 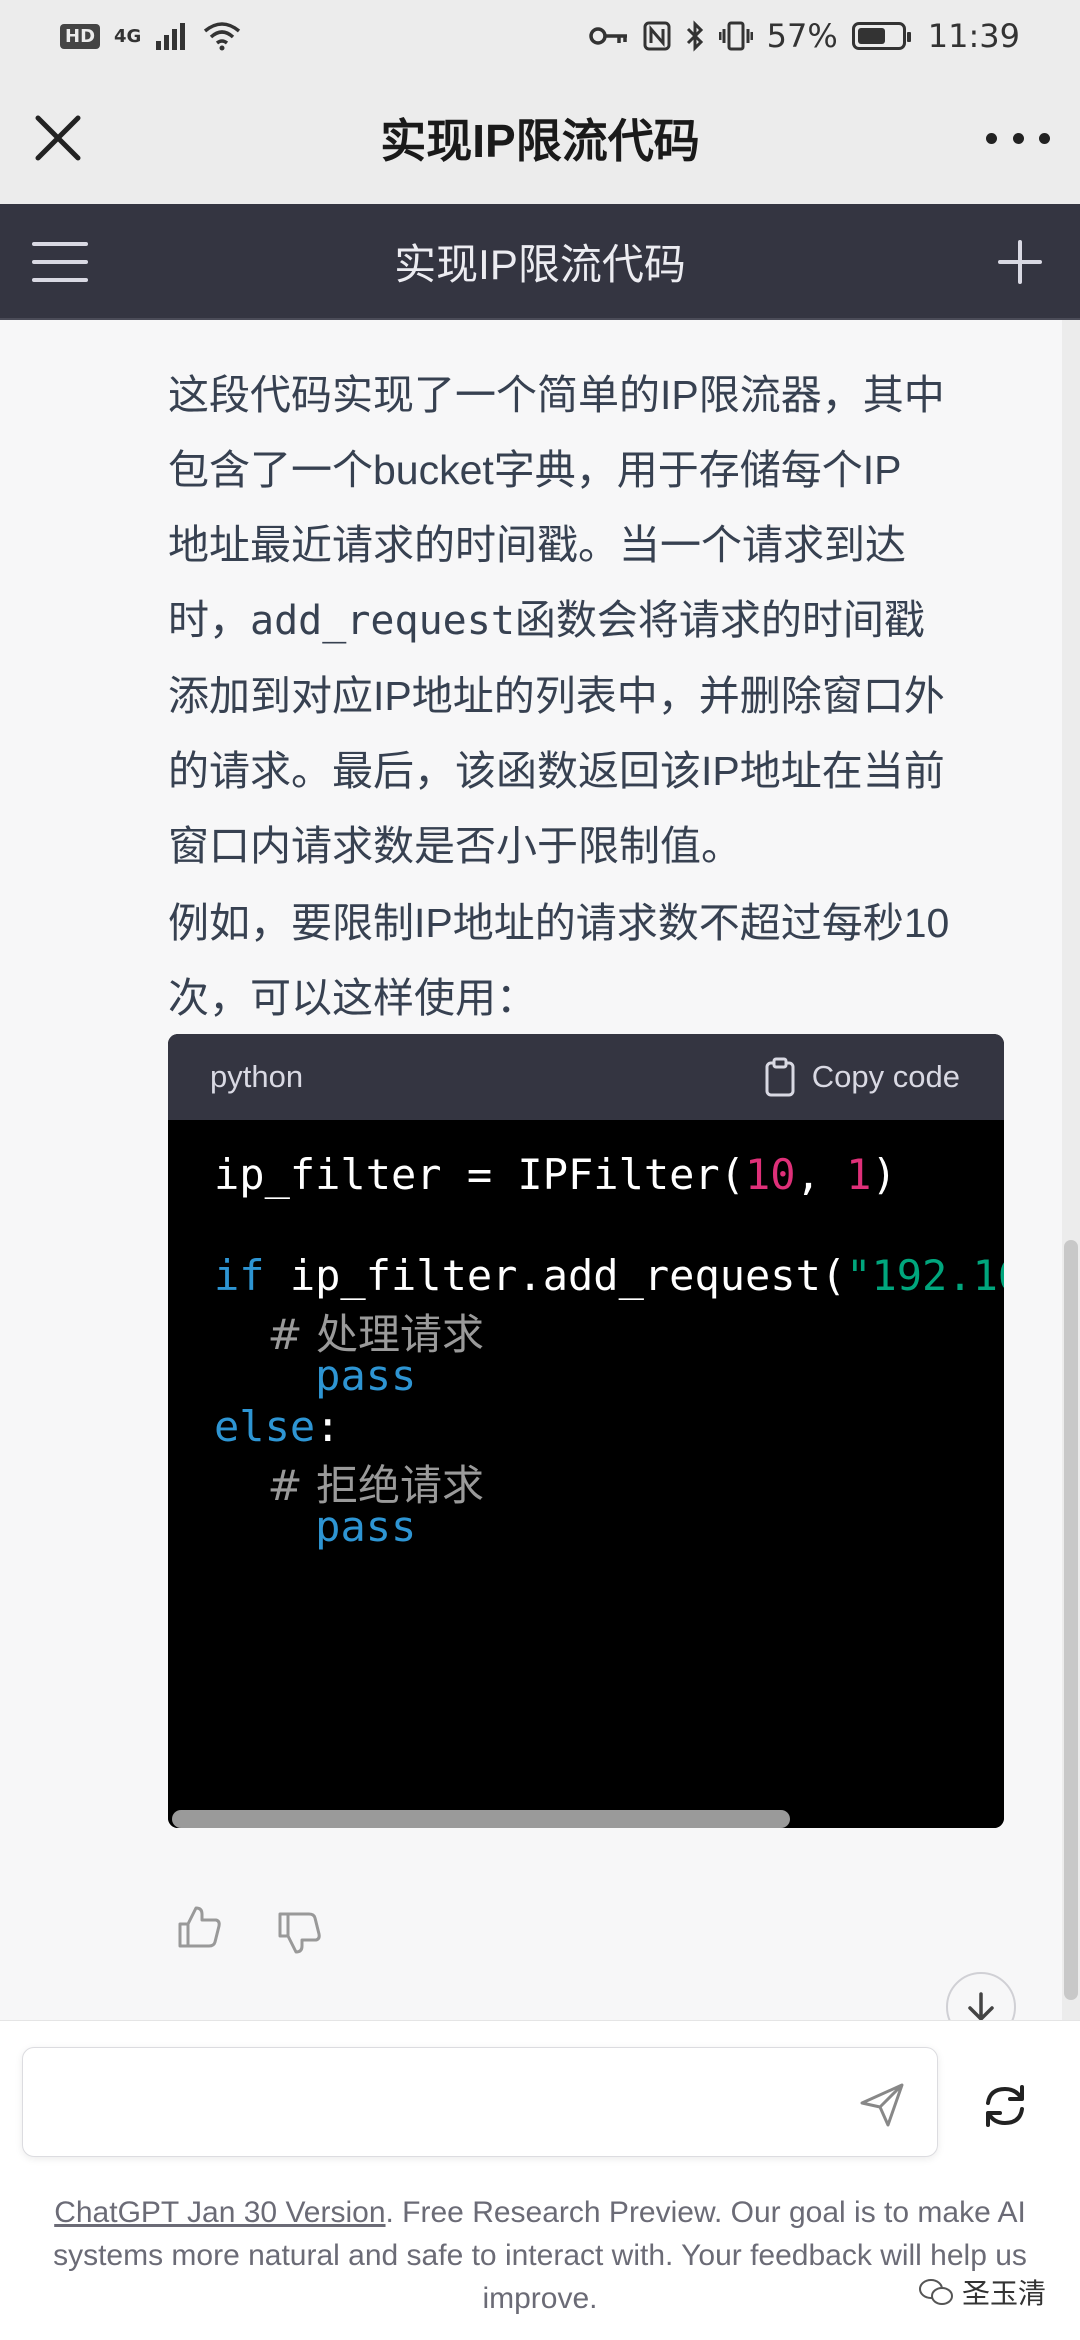 I want to click on nfc-icon, so click(x=657, y=36).